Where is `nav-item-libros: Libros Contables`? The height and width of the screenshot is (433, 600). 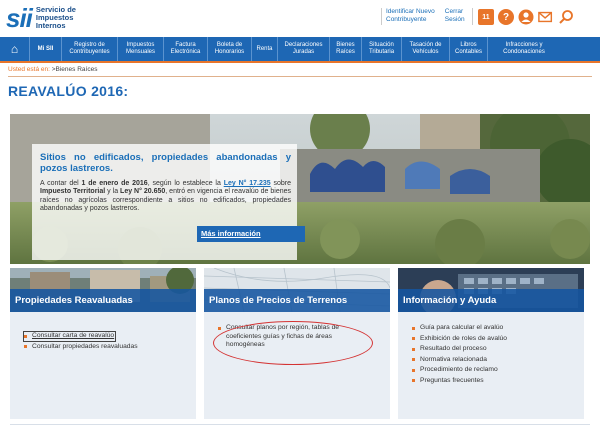 nav-item-libros: Libros Contables is located at coordinates (469, 49).